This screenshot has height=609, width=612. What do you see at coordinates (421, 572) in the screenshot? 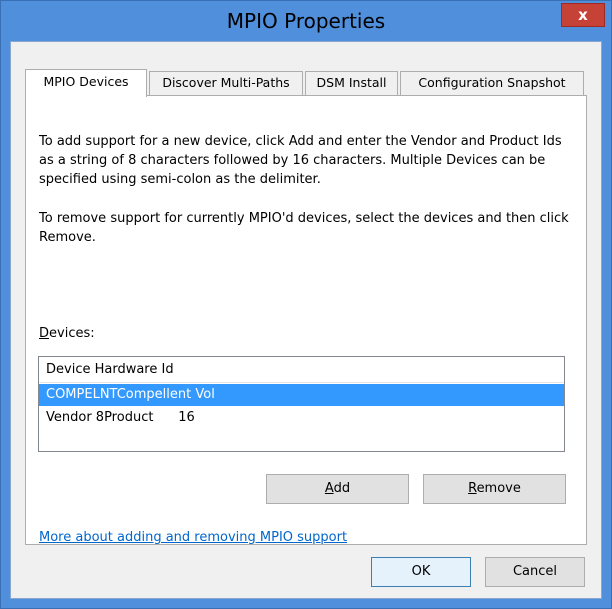
I see `ok-button: OK` at bounding box center [421, 572].